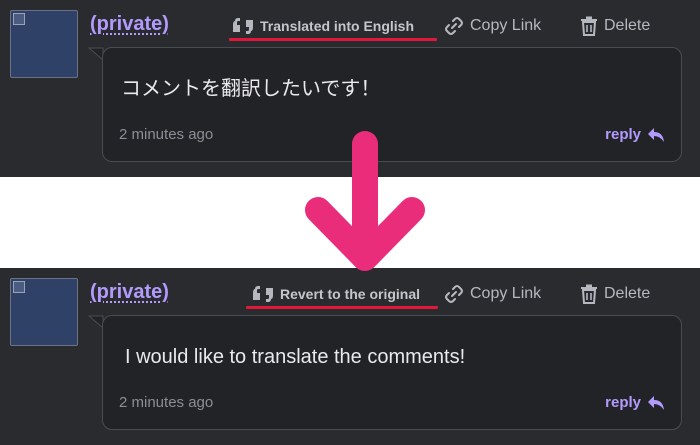 This screenshot has width=700, height=445. What do you see at coordinates (251, 88) in the screenshot?
I see `comment-text: コメントを翻訳したいです！` at bounding box center [251, 88].